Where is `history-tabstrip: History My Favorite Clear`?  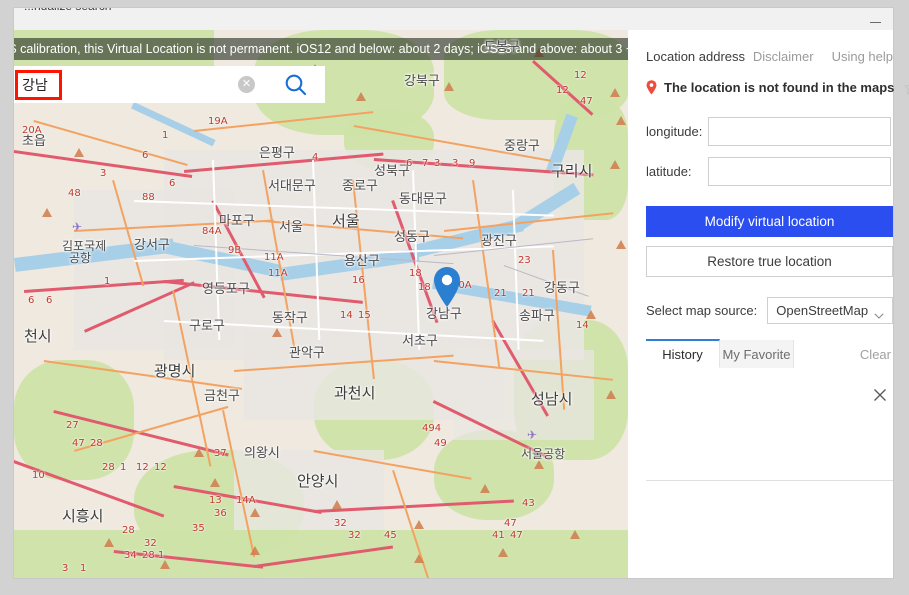
history-tabstrip: History My Favorite Clear is located at coordinates (769, 354).